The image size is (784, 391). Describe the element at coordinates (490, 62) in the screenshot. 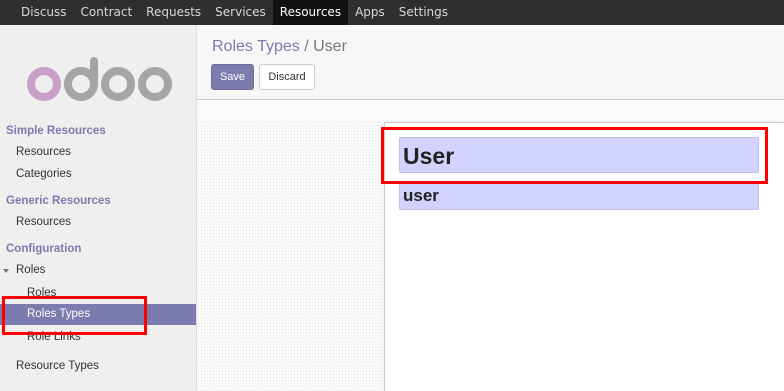

I see `control-panel: Roles Types / User Save Discard` at that location.